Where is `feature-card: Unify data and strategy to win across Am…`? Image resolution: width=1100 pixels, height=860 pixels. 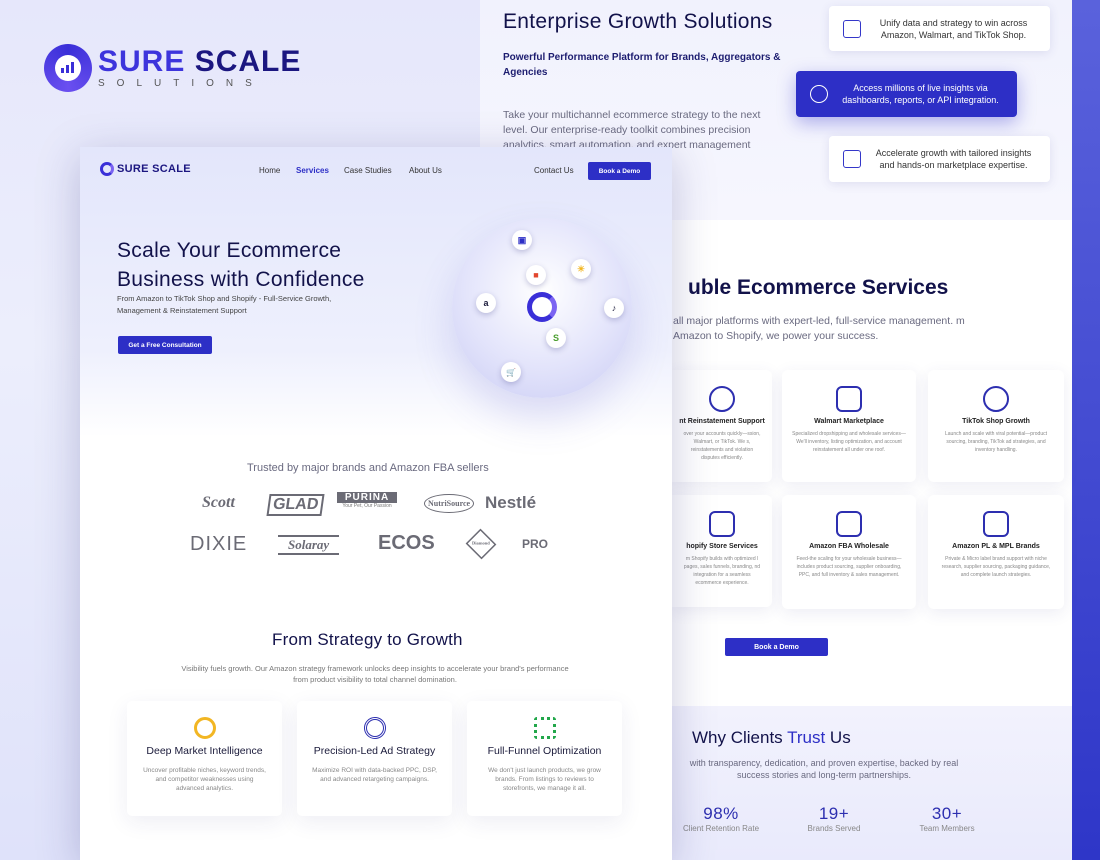
feature-card: Unify data and strategy to win across Am… is located at coordinates (939, 28).